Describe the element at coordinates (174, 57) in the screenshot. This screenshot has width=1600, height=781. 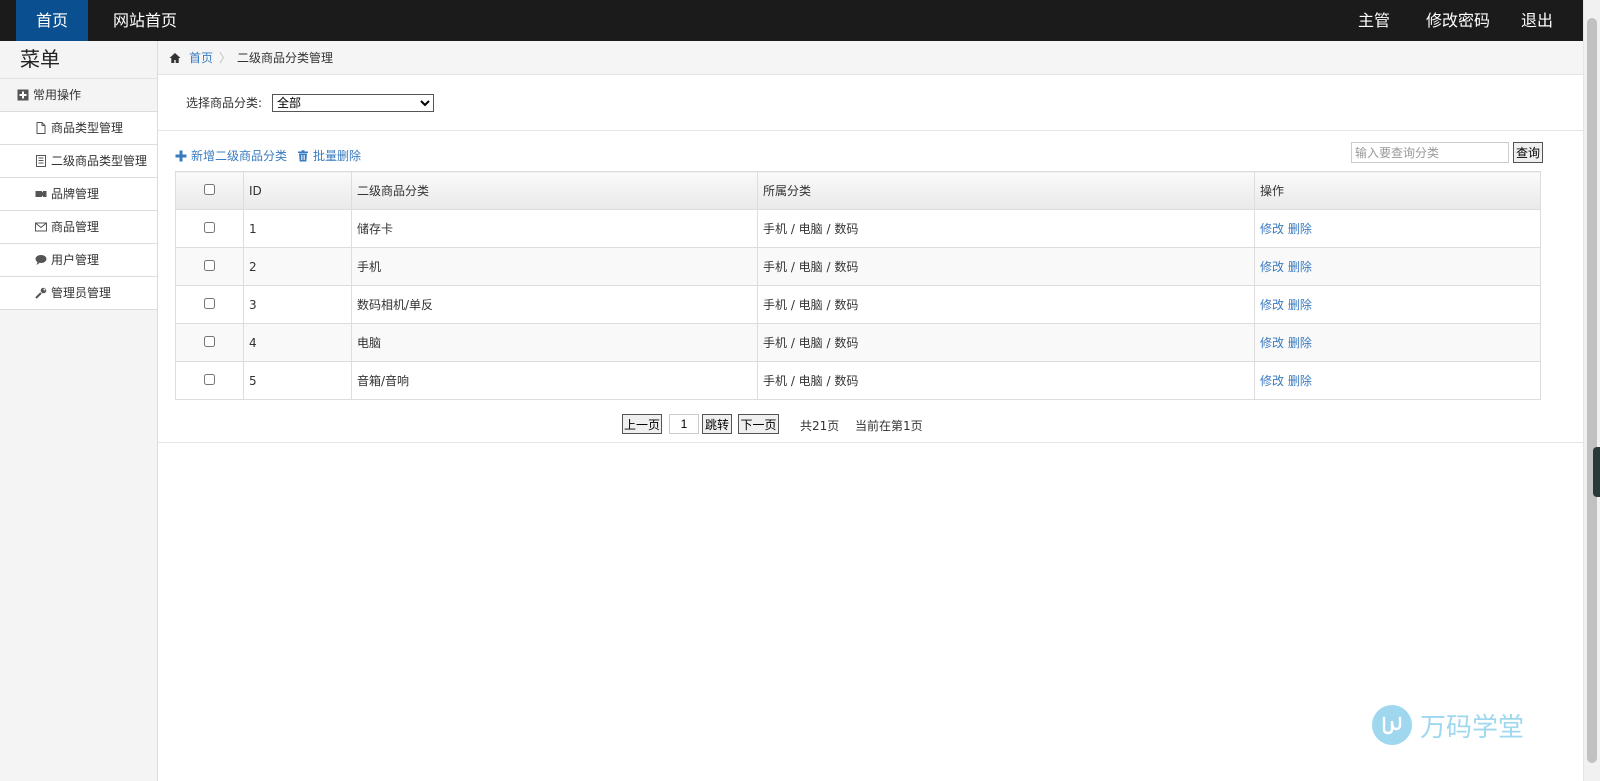
I see `home-icon` at that location.